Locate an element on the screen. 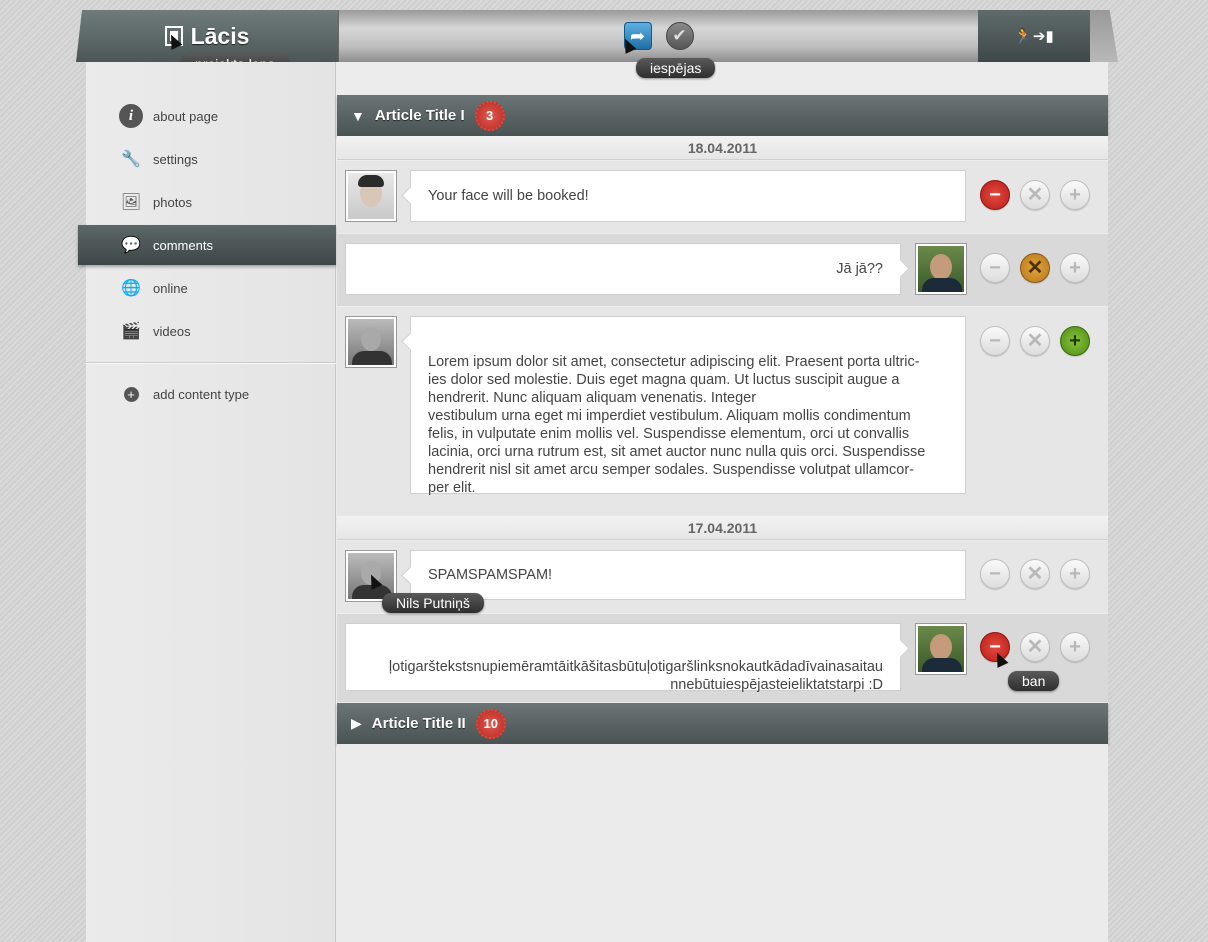 This screenshot has height=942, width=1208. header-cap is located at coordinates (1104, 36).